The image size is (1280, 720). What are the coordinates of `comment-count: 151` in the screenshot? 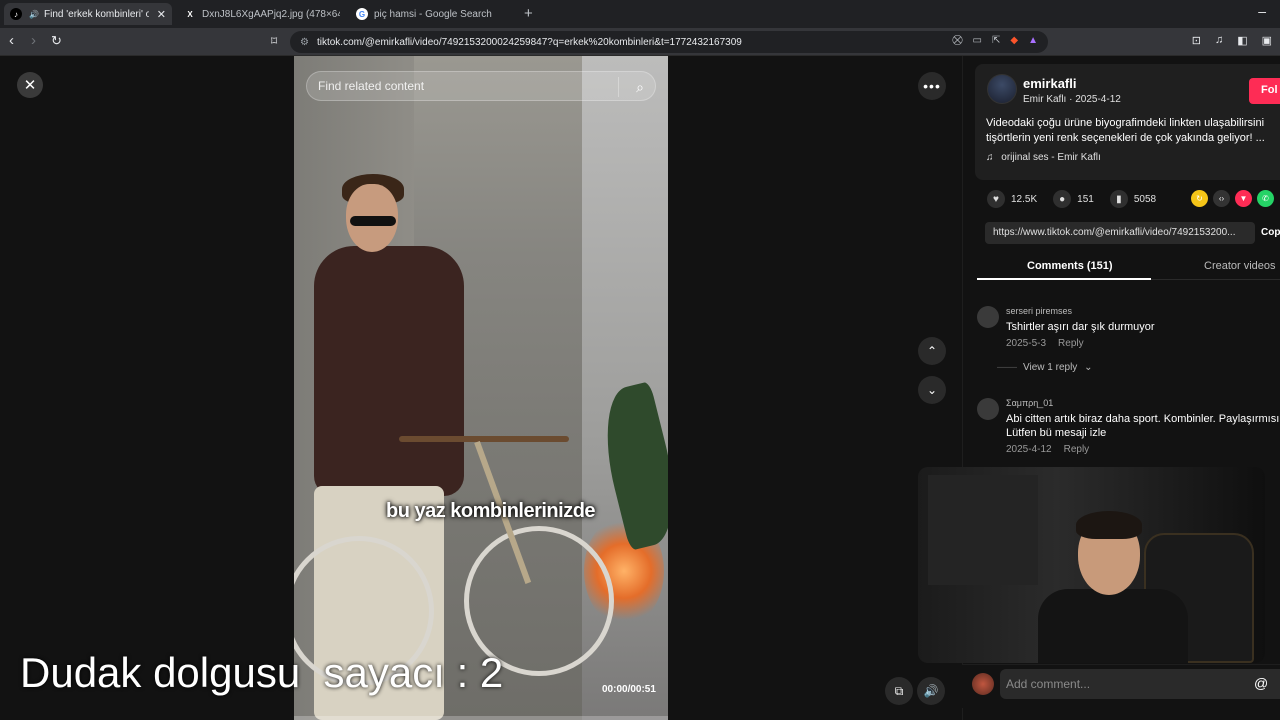 It's located at (1085, 199).